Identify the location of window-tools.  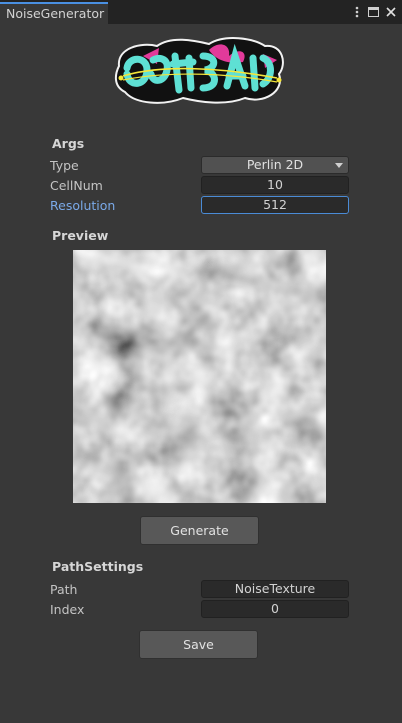
(373, 12).